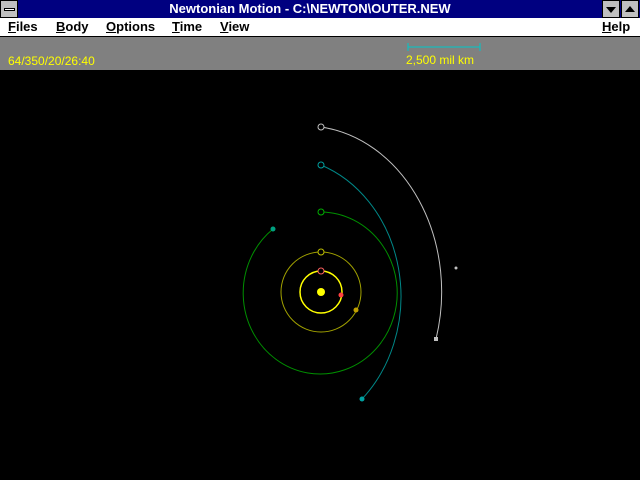 This screenshot has height=480, width=640. What do you see at coordinates (273, 229) in the screenshot?
I see `planet-green` at bounding box center [273, 229].